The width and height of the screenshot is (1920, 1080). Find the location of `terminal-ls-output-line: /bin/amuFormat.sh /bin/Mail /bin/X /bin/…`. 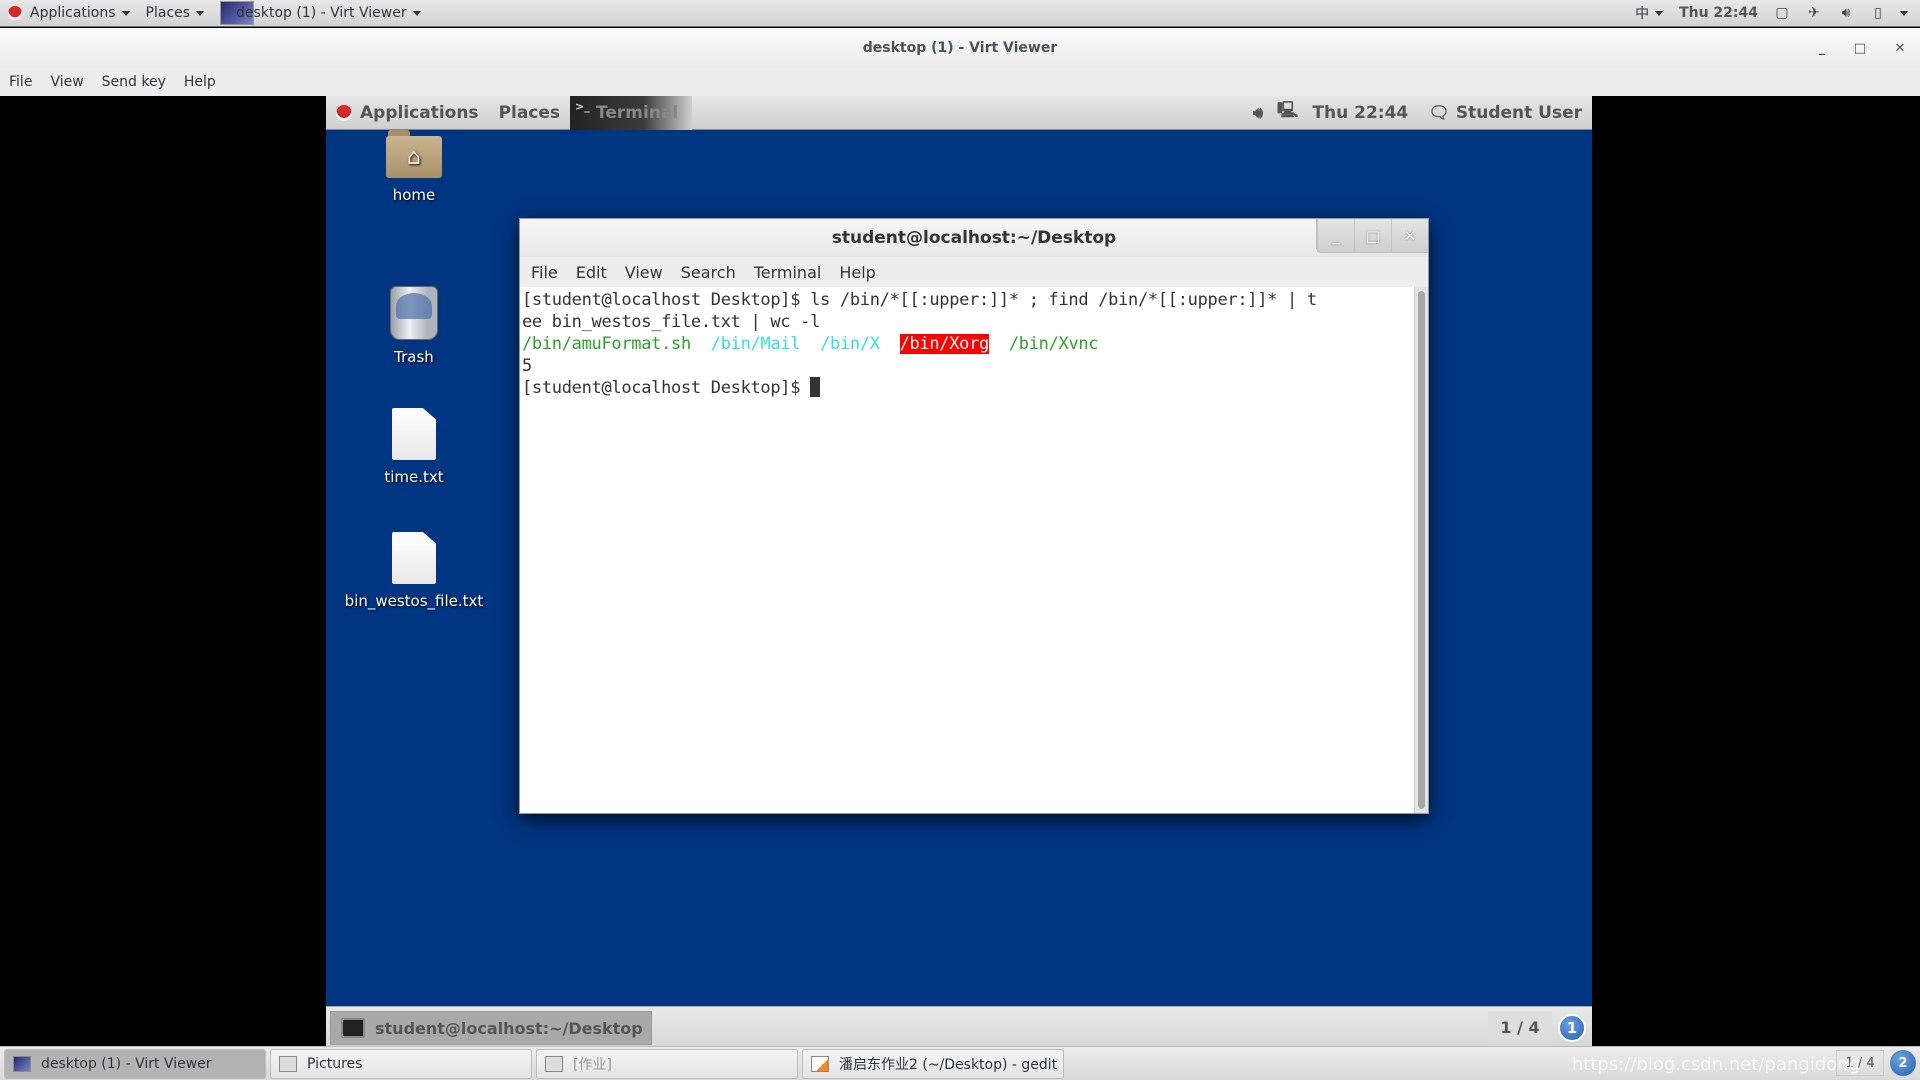

terminal-ls-output-line: /bin/amuFormat.sh /bin/Mail /bin/X /bin/… is located at coordinates (967, 344).